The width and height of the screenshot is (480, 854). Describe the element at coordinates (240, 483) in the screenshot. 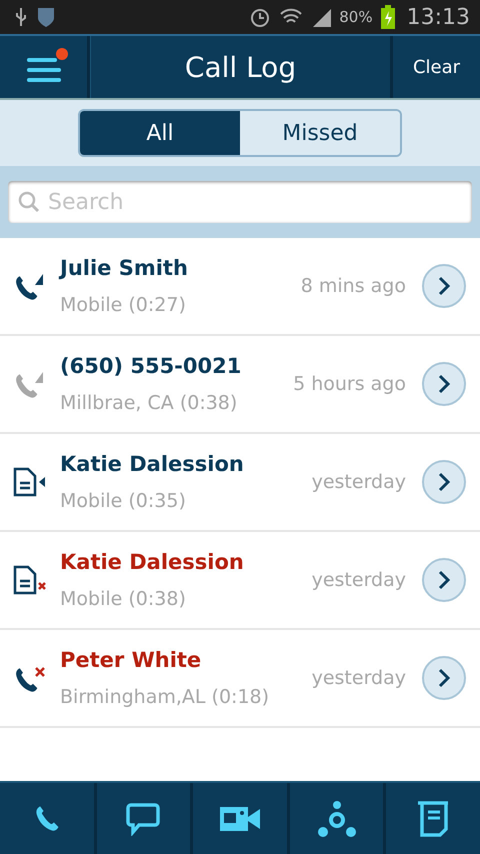

I see `call-row: Katie Dalession Mobile (0:35) yesterday` at that location.